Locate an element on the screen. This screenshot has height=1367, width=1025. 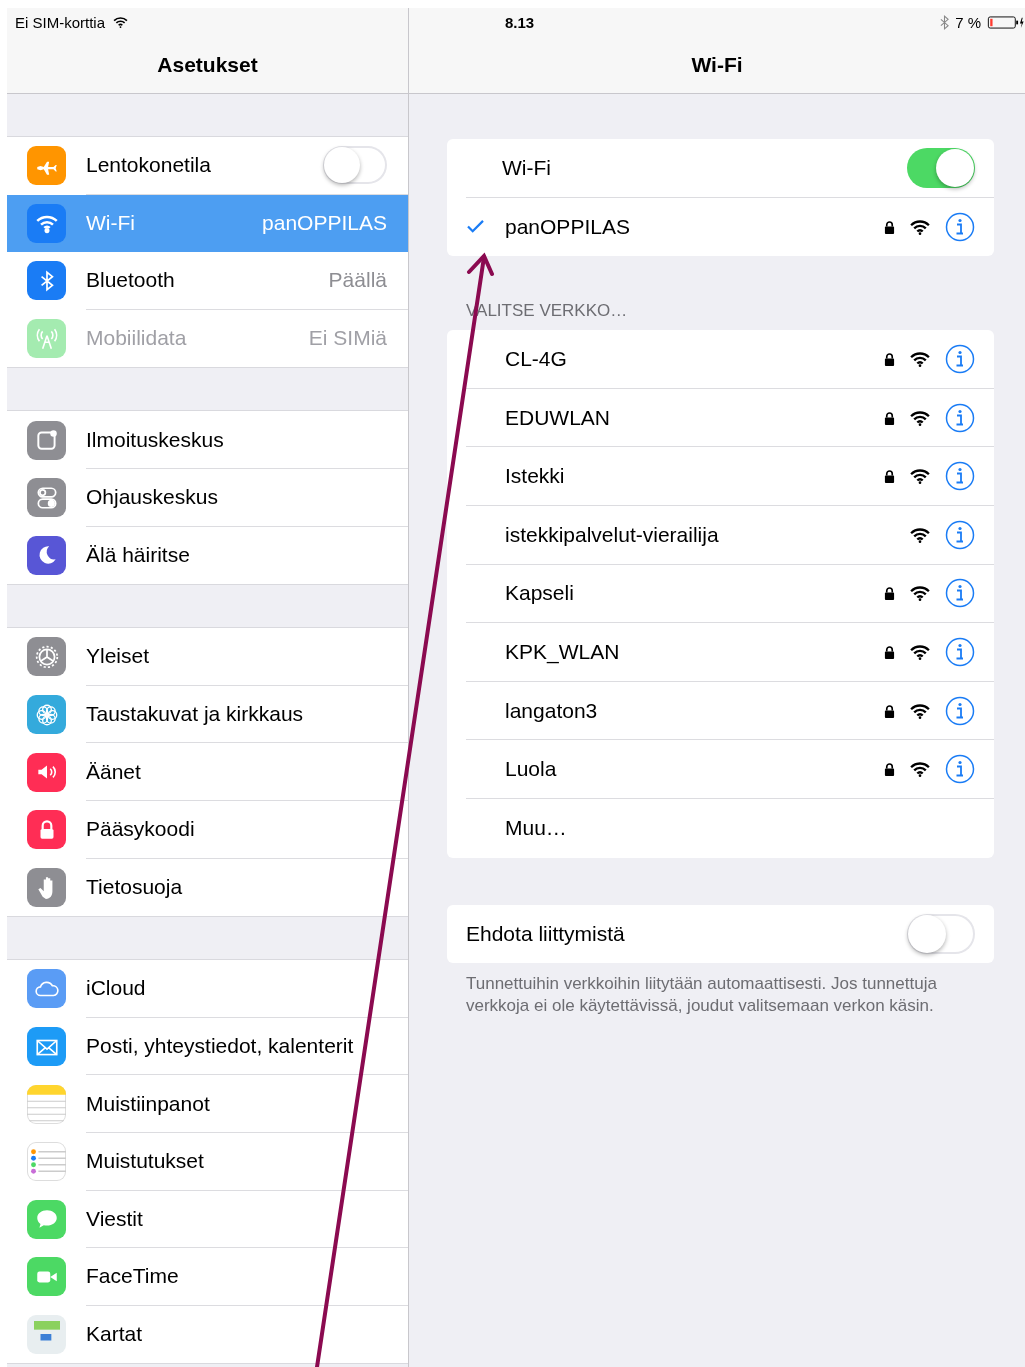
switches-icon is located at coordinates (46, 498).